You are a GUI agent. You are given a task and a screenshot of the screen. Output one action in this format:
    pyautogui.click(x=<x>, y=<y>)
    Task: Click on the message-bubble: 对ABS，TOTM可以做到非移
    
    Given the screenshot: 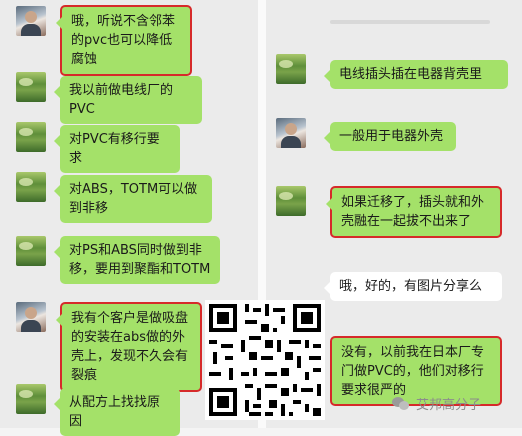 What is the action you would take?
    pyautogui.click(x=133, y=199)
    